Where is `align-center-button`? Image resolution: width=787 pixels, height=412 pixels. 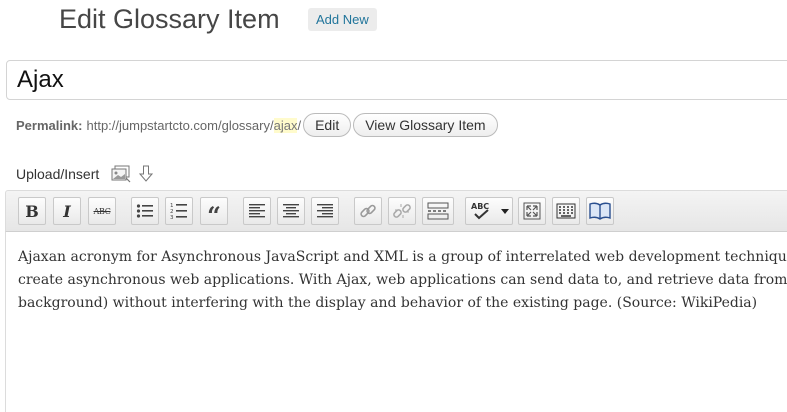 align-center-button is located at coordinates (291, 211).